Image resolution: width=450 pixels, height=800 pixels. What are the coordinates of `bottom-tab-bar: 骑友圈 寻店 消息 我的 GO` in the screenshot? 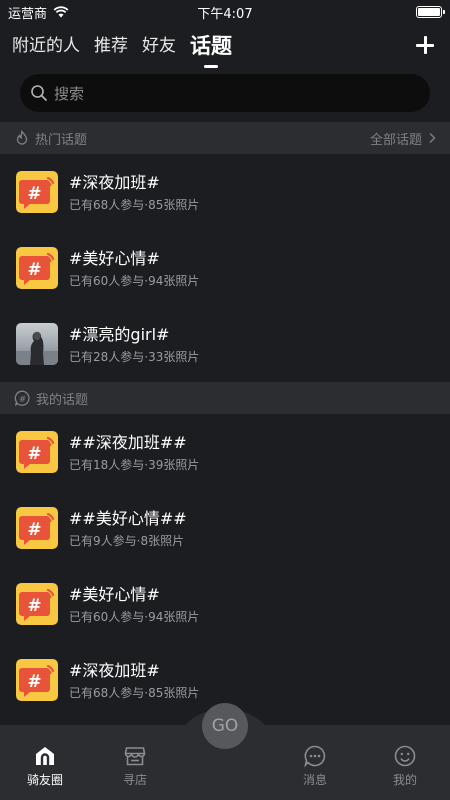 It's located at (225, 751).